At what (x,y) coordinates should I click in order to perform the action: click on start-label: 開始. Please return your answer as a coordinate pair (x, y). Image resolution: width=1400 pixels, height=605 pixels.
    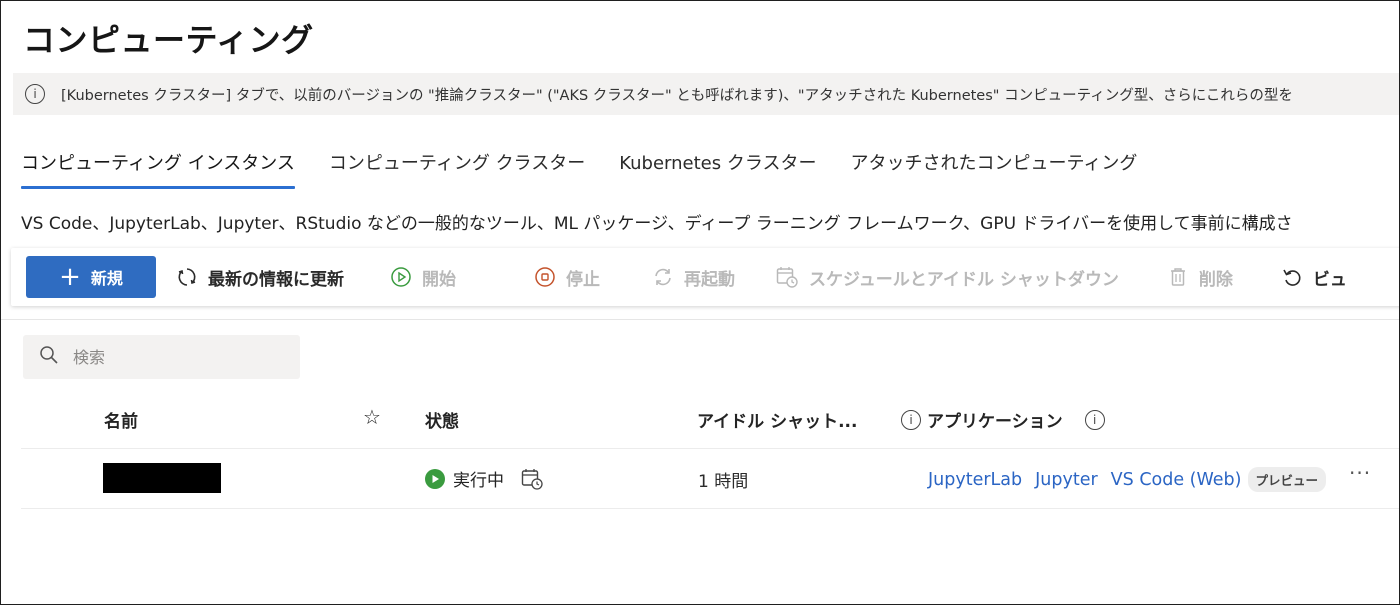
    Looking at the image, I should click on (439, 279).